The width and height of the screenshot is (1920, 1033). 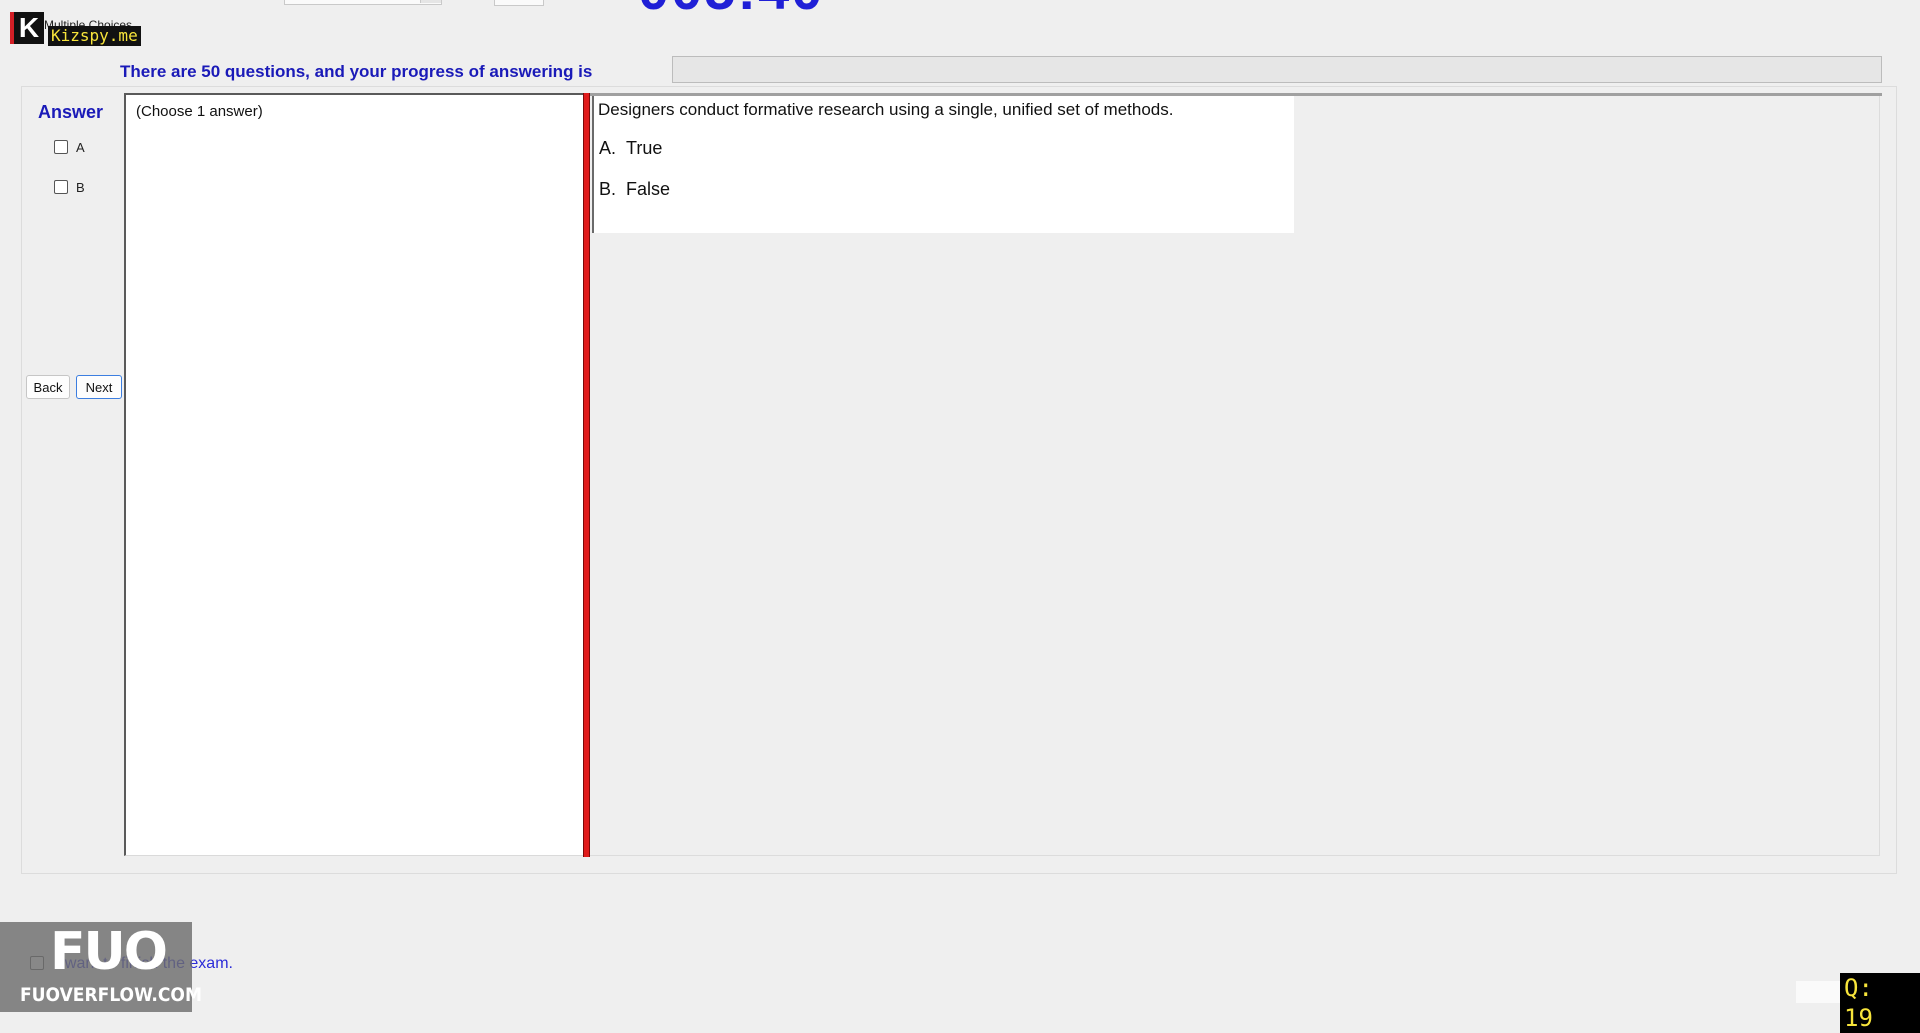 I want to click on bottom-field, so click(x=1820, y=992).